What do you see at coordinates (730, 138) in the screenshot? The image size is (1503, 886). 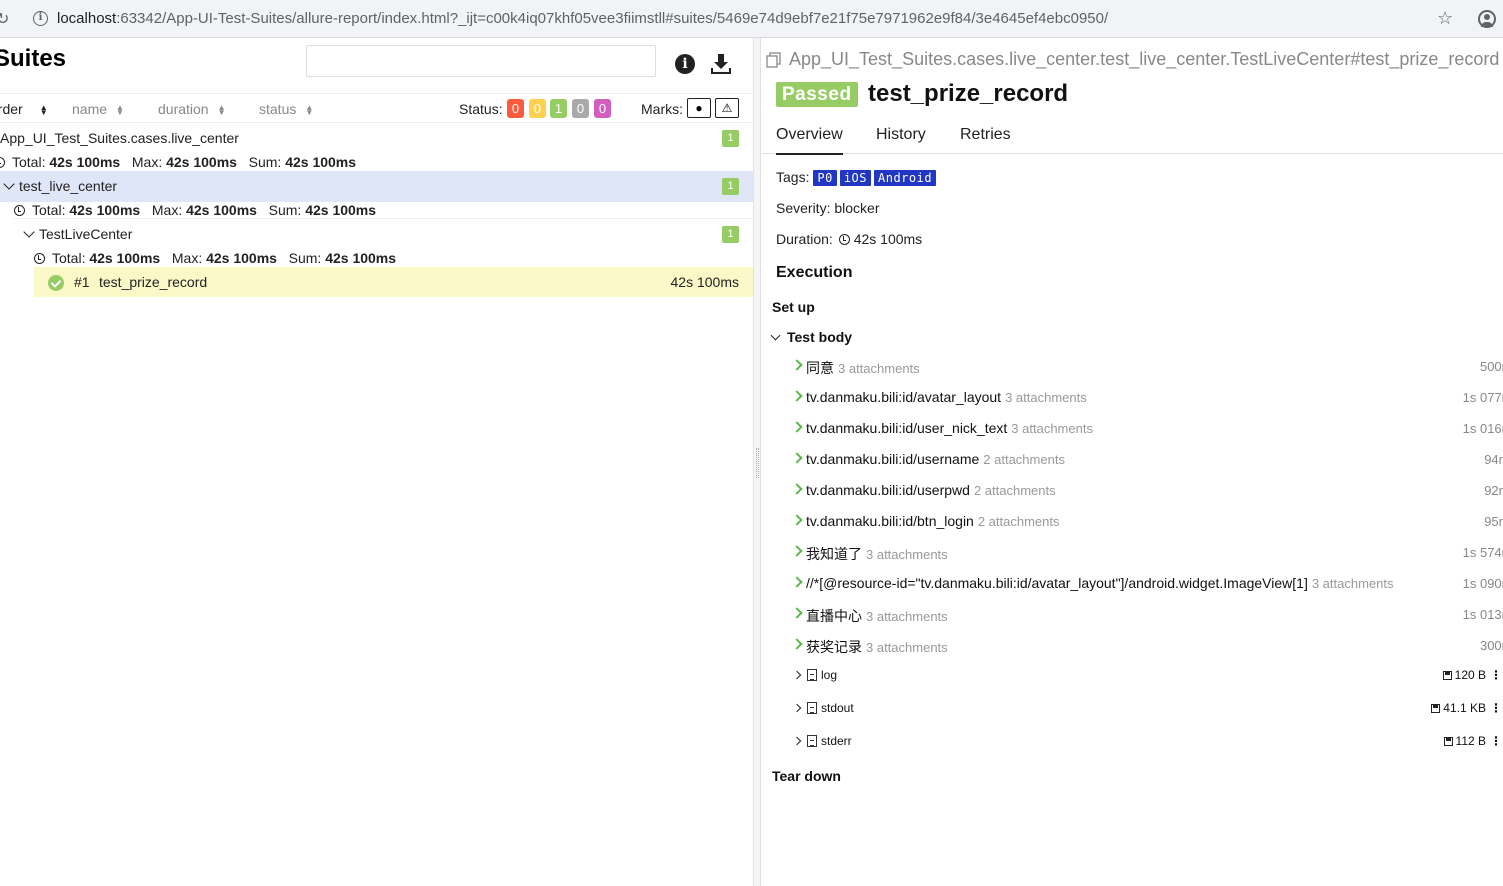 I see `suite-count-badge: 1` at bounding box center [730, 138].